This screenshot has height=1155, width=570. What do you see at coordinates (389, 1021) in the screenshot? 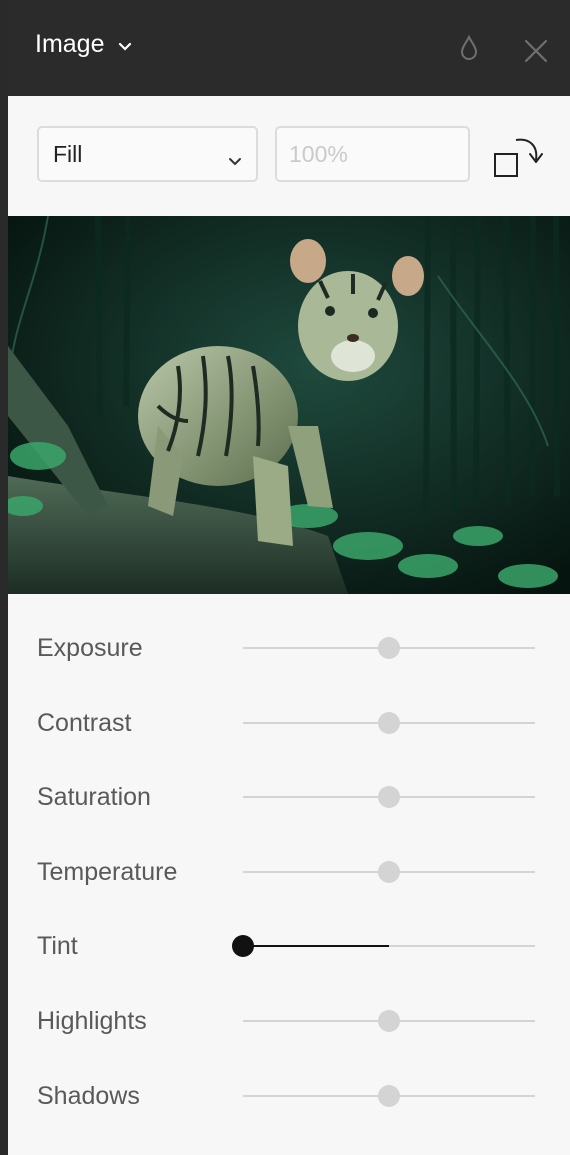
I see `slider-handle-highlights` at bounding box center [389, 1021].